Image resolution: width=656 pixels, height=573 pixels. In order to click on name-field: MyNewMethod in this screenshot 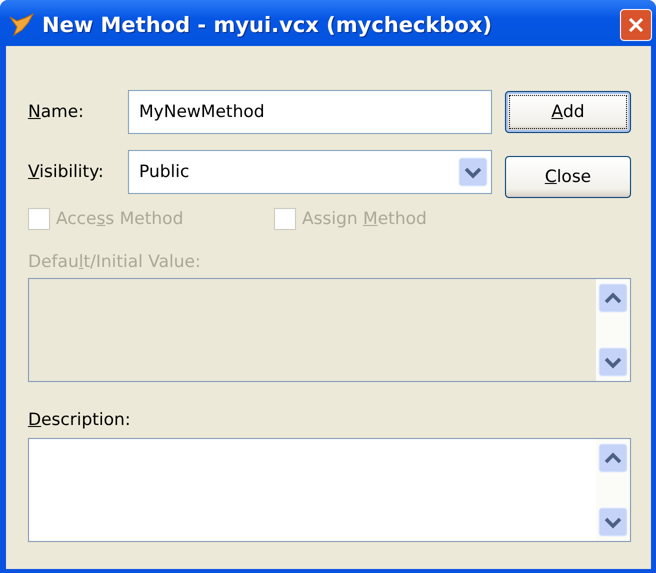, I will do `click(310, 112)`.